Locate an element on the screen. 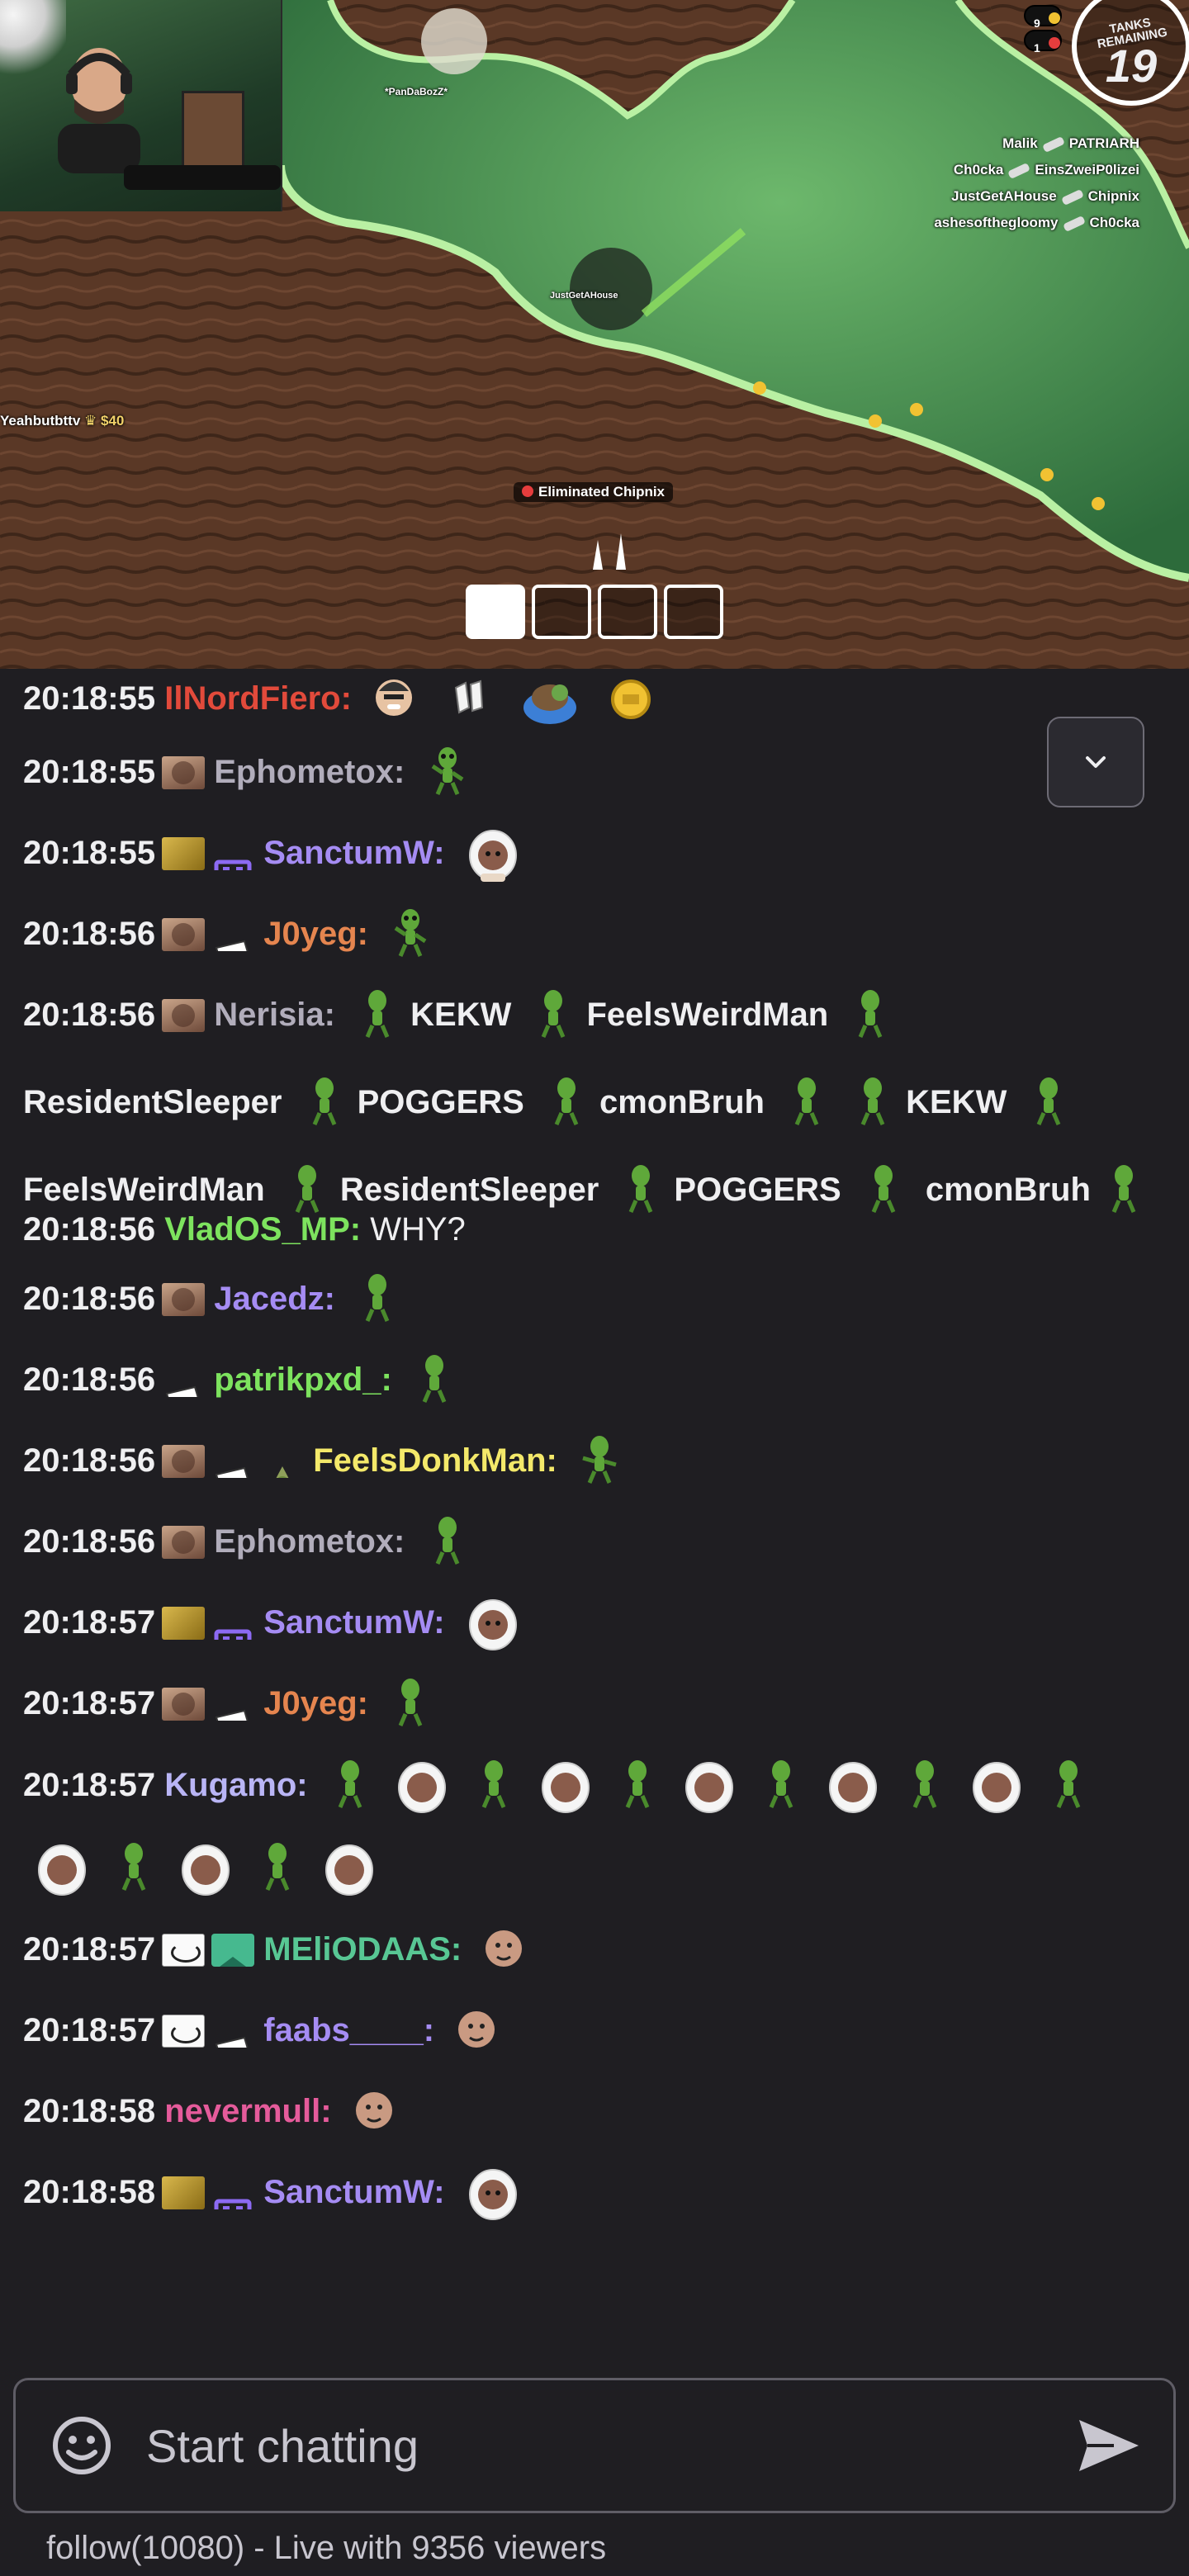 The height and width of the screenshot is (2576, 1189). coin-count-gold: 9 is located at coordinates (1043, 17).